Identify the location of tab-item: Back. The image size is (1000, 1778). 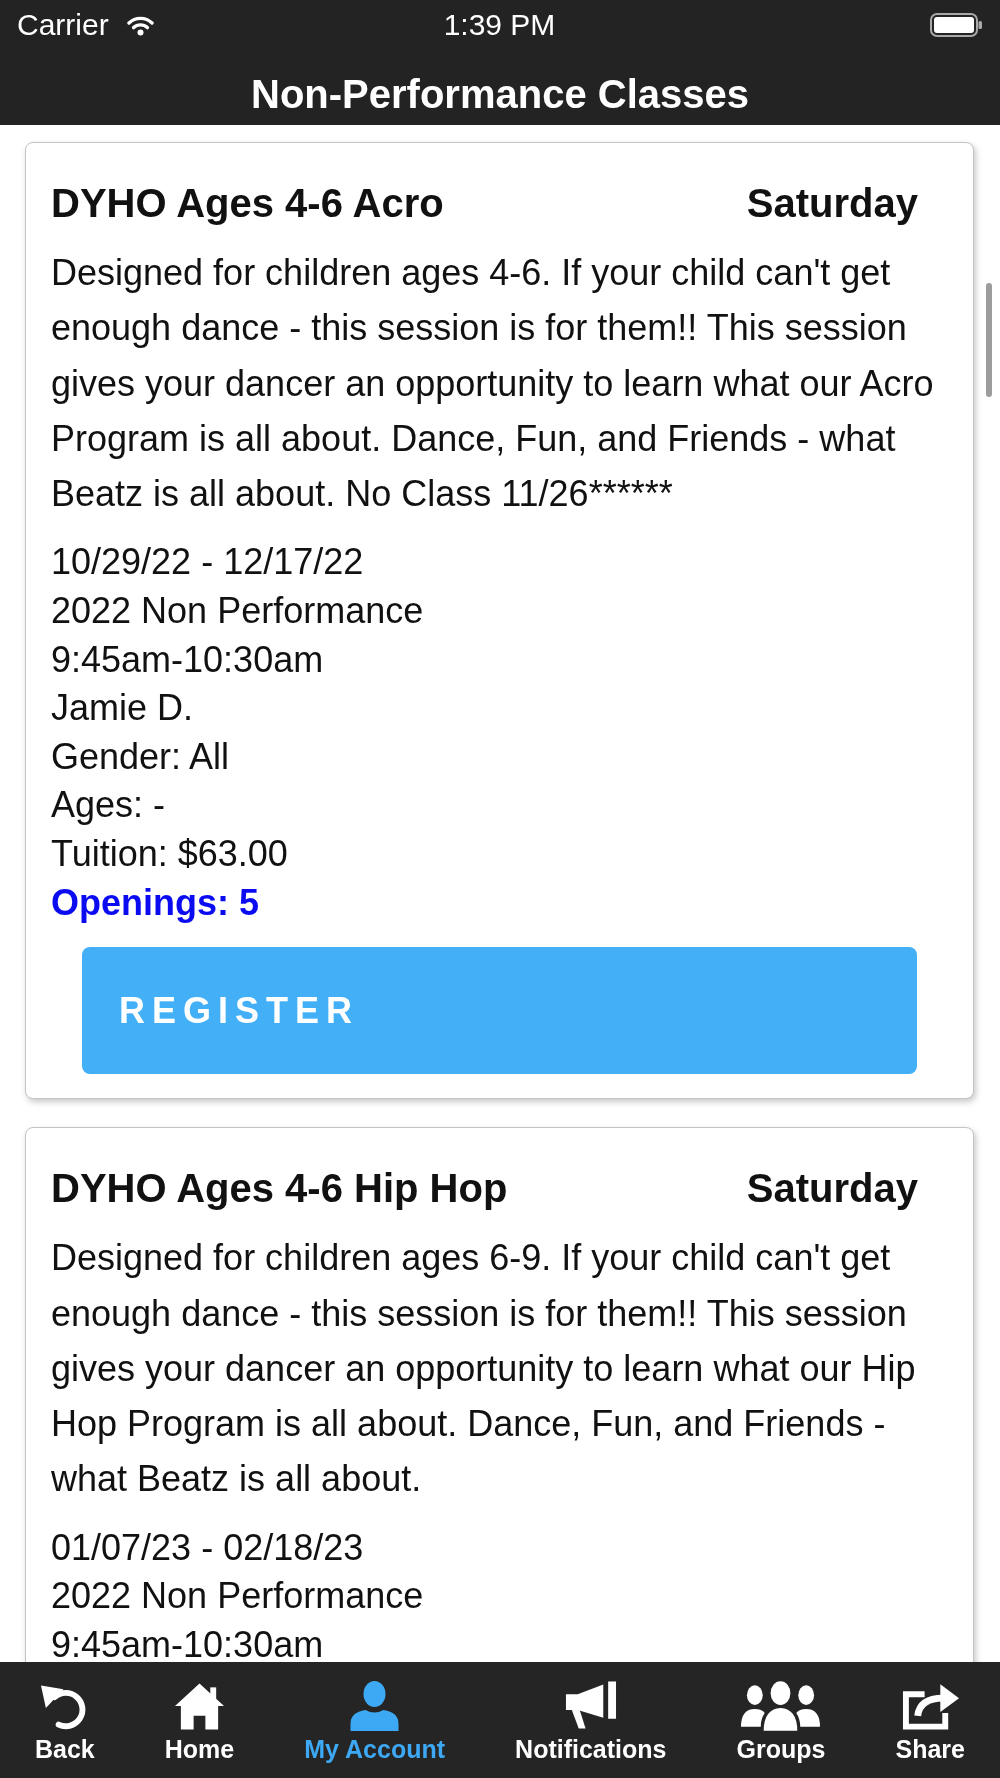
(65, 1722).